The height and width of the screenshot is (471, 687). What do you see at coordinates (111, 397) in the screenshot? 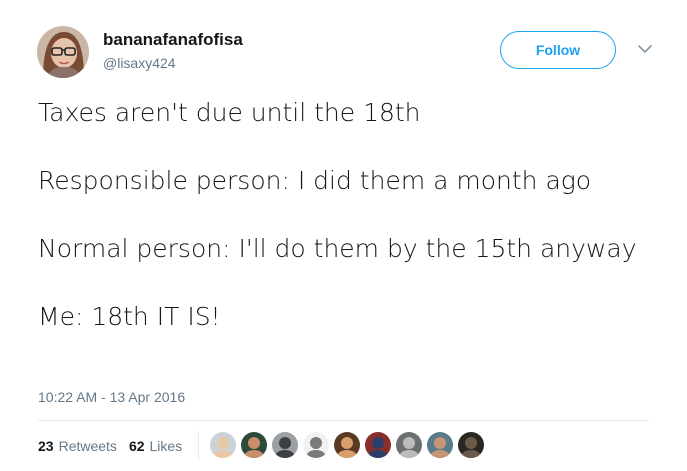
I see `tweet-timestamp: 10:22 AM - 13 Apr 2016` at bounding box center [111, 397].